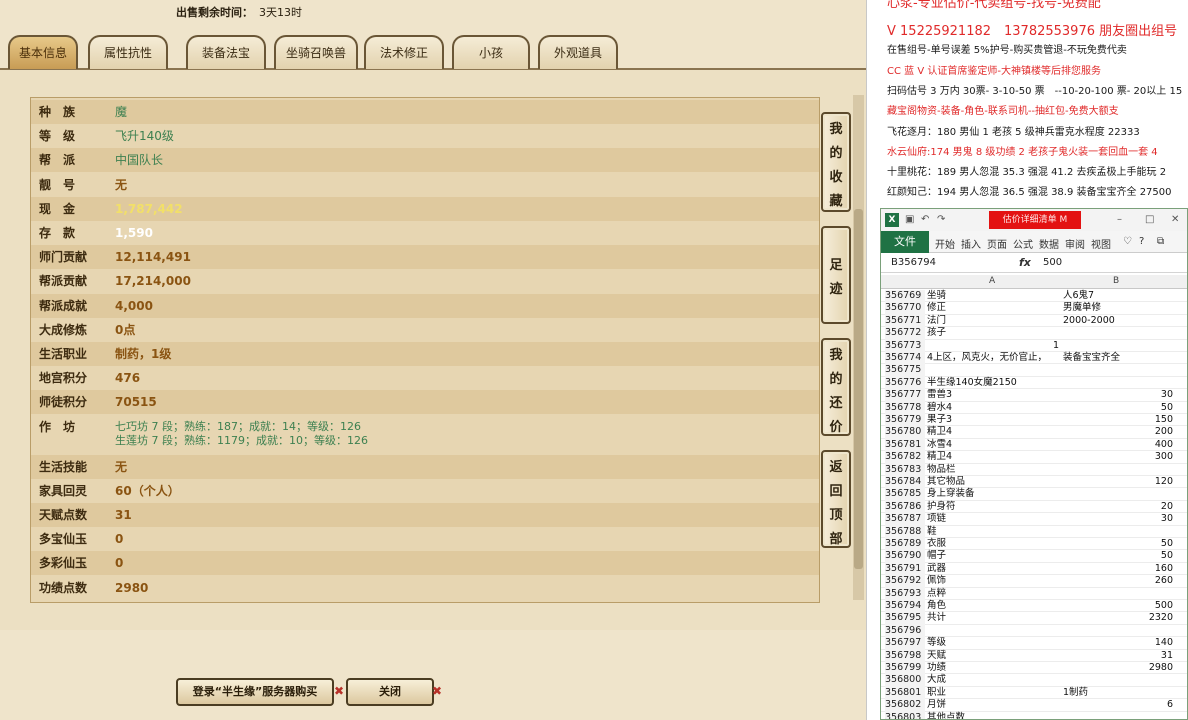  What do you see at coordinates (905, 643) in the screenshot?
I see `row-number: 356797` at bounding box center [905, 643].